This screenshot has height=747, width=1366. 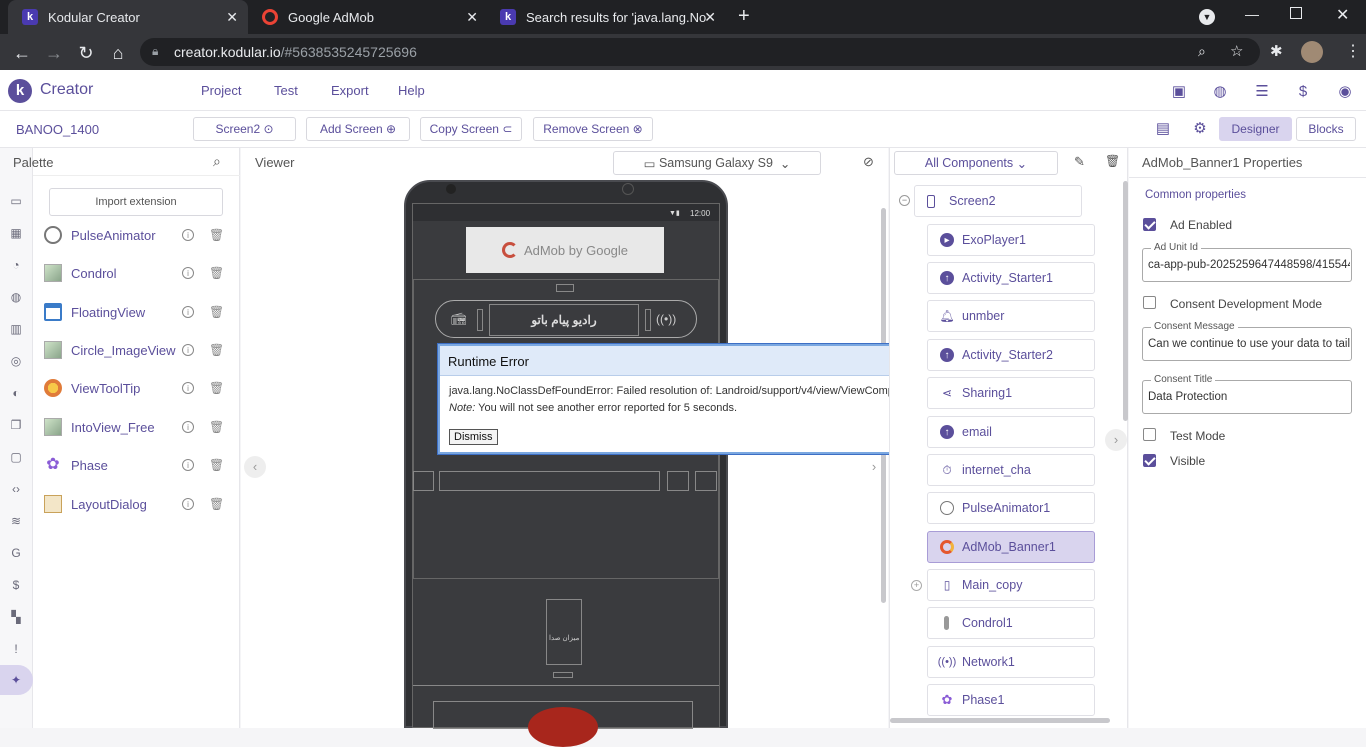 What do you see at coordinates (136, 465) in the screenshot?
I see `palette-item: ✿ Phase i 🗑︎` at bounding box center [136, 465].